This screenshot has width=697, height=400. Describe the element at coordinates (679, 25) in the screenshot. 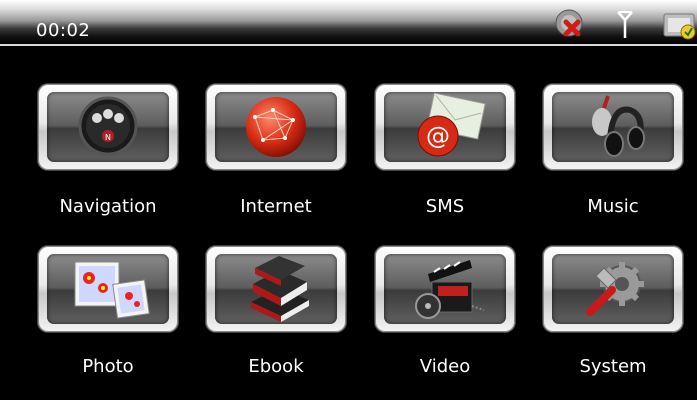

I see `battery-charging-icon` at that location.